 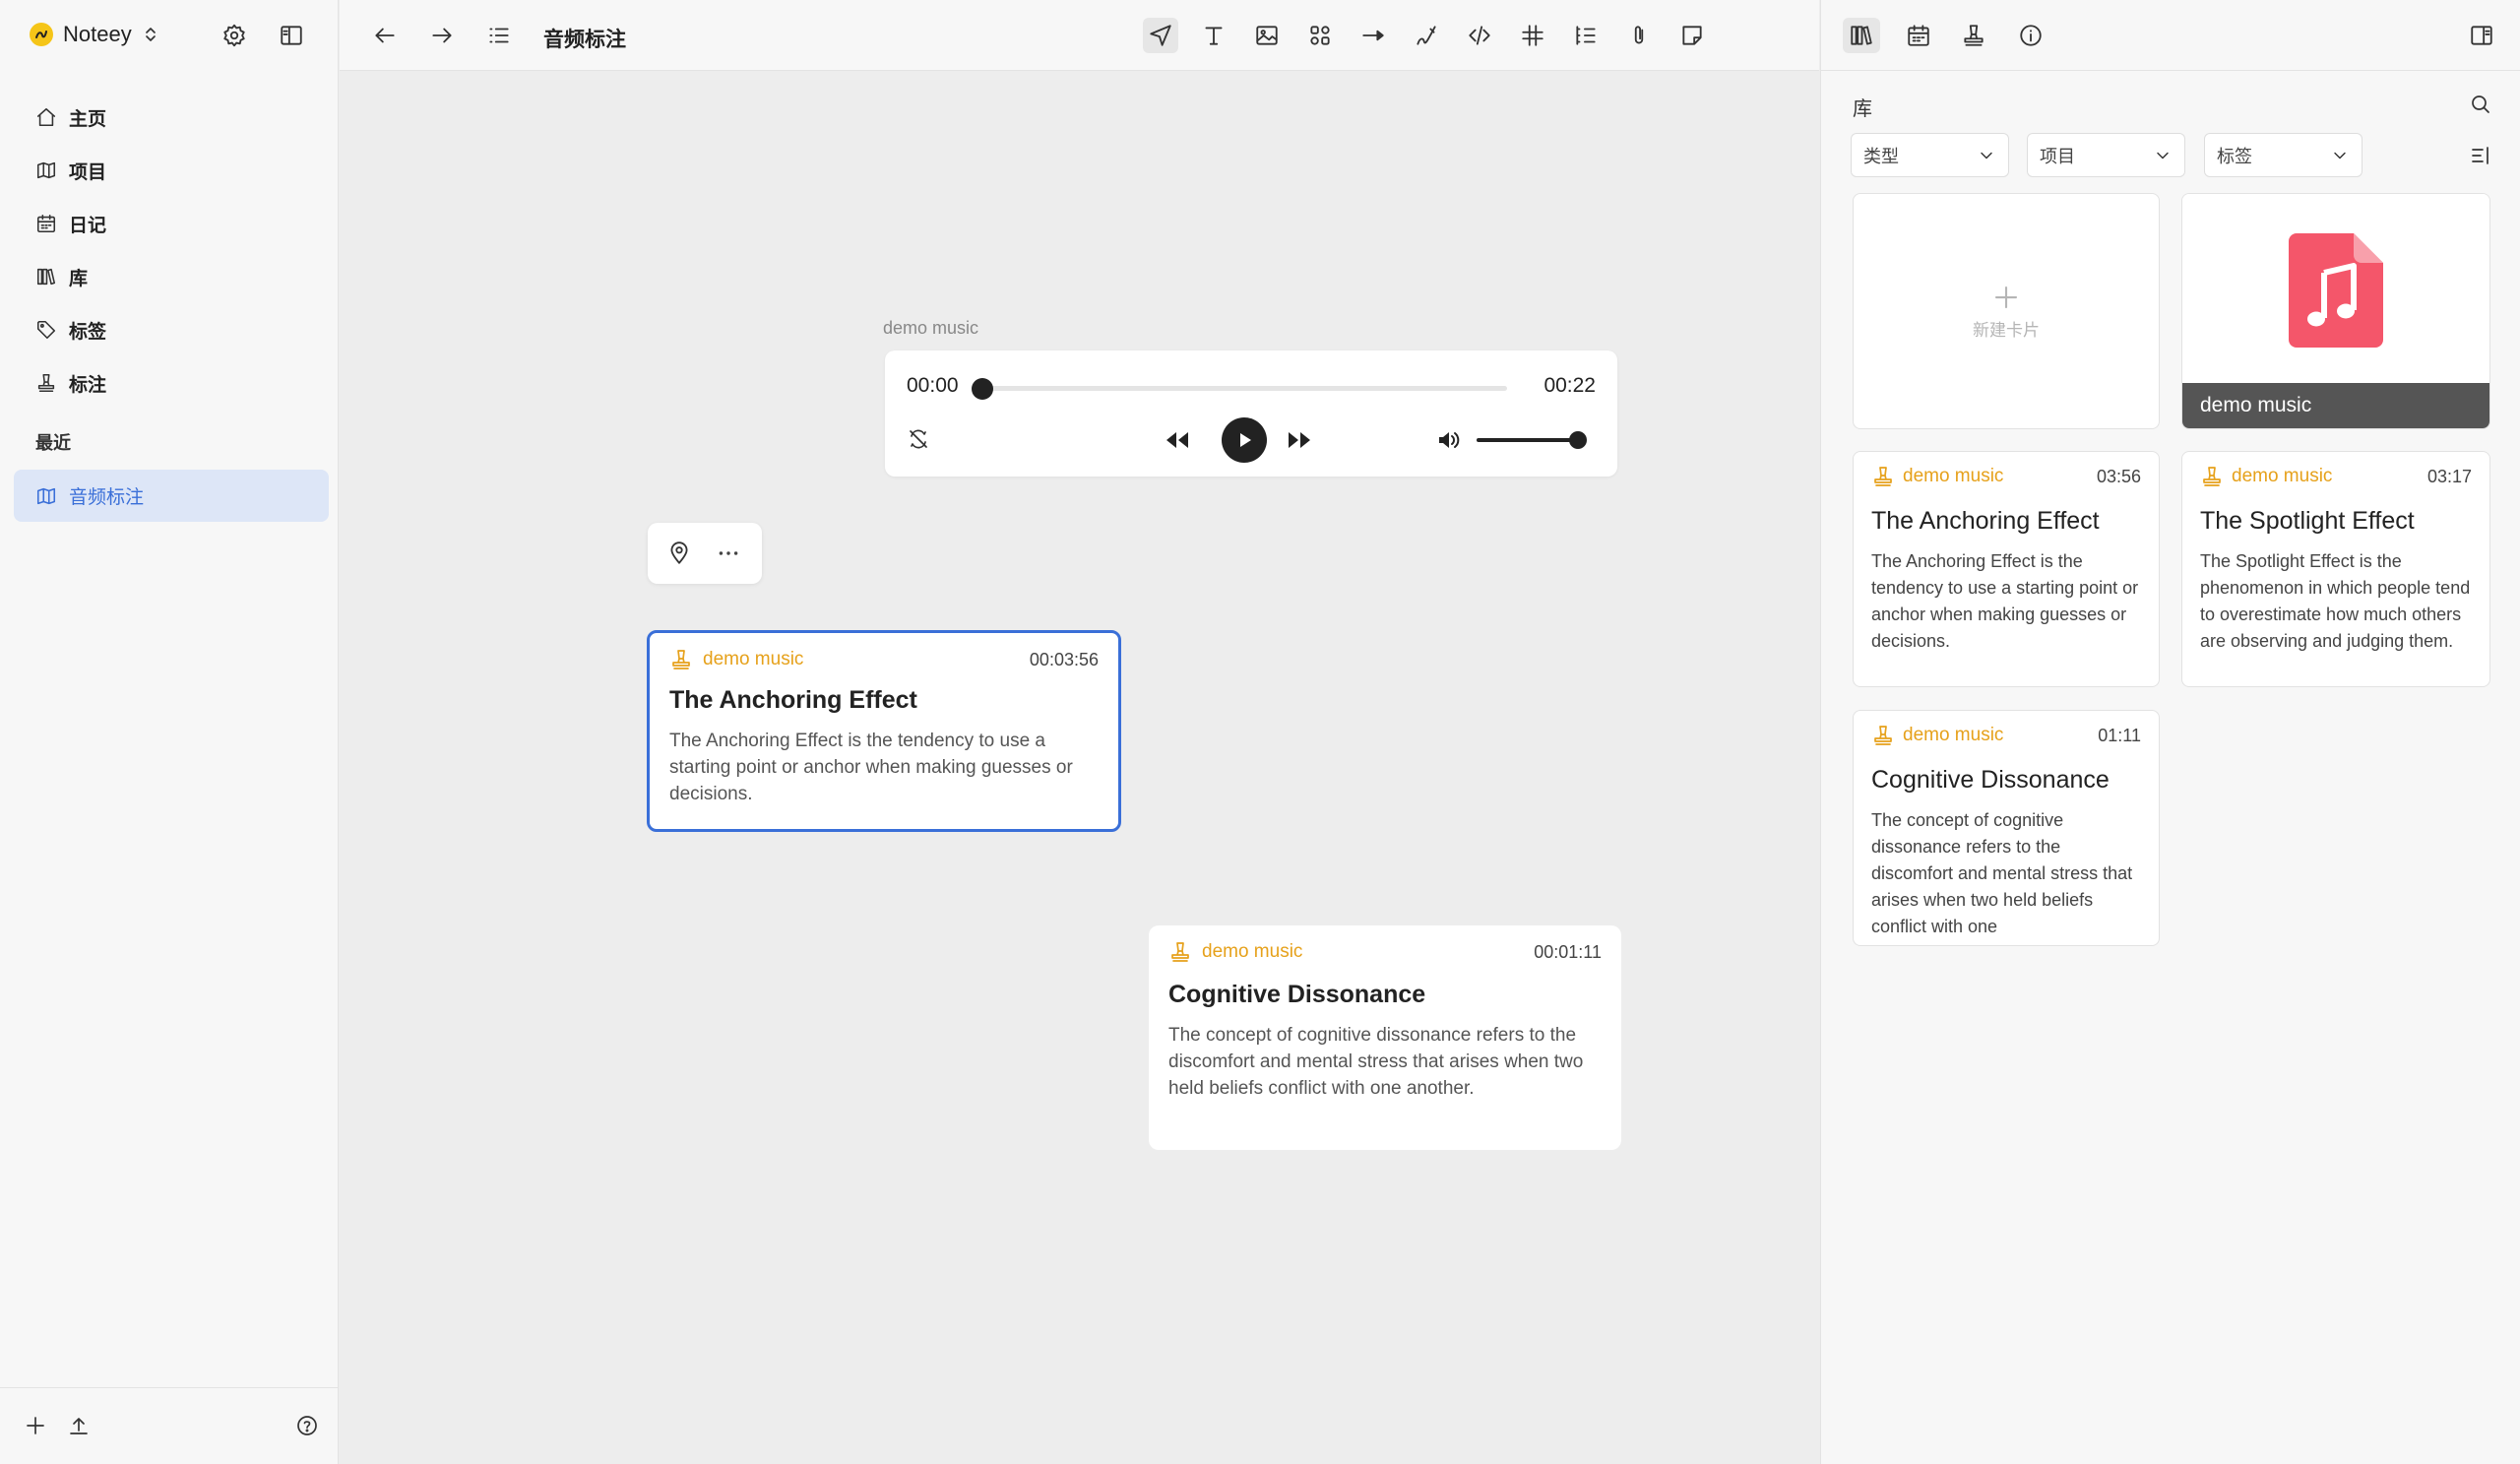 I want to click on text-tool-button, so click(x=1213, y=36).